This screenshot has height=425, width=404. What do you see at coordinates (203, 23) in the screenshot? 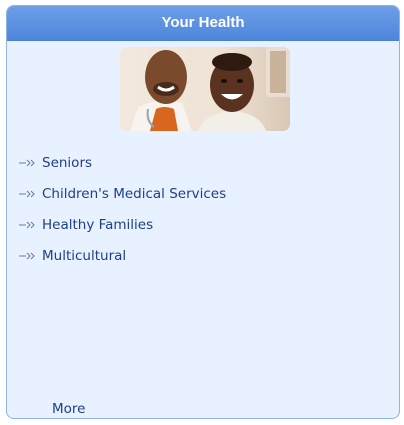
I see `panel-title: Your Health` at bounding box center [203, 23].